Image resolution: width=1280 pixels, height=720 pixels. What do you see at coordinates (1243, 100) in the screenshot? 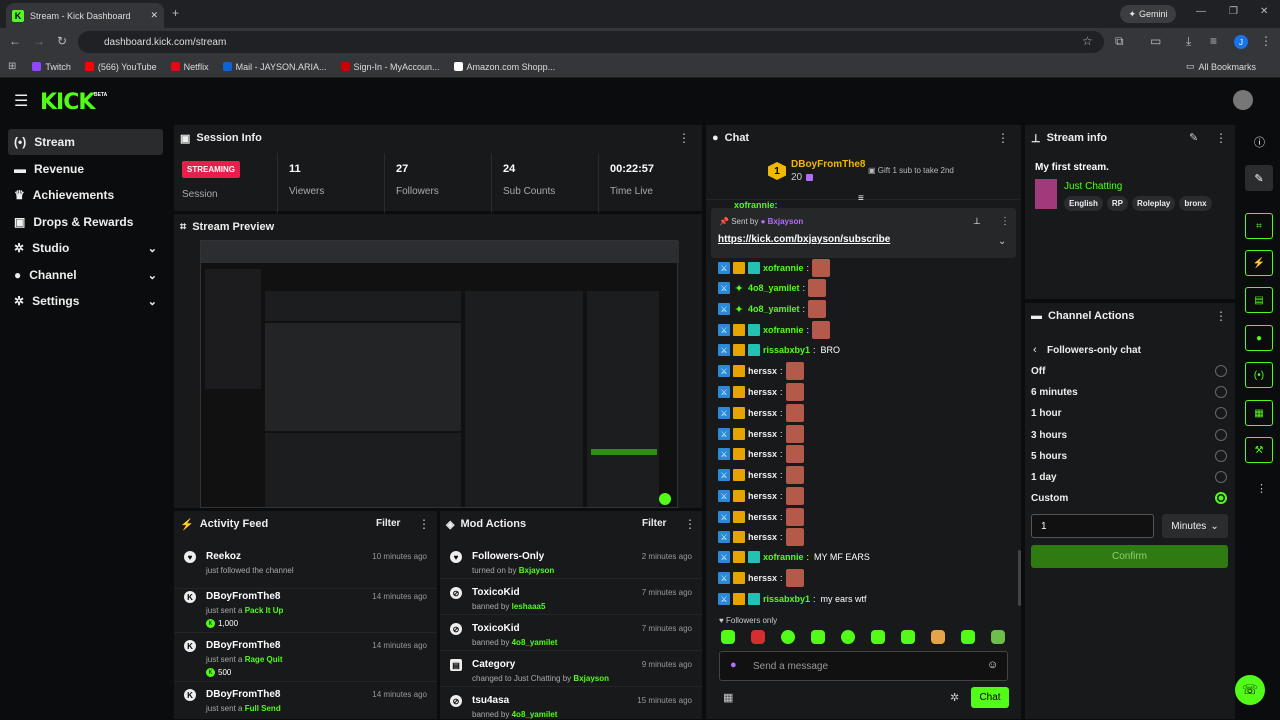
I see `user-avatar` at bounding box center [1243, 100].